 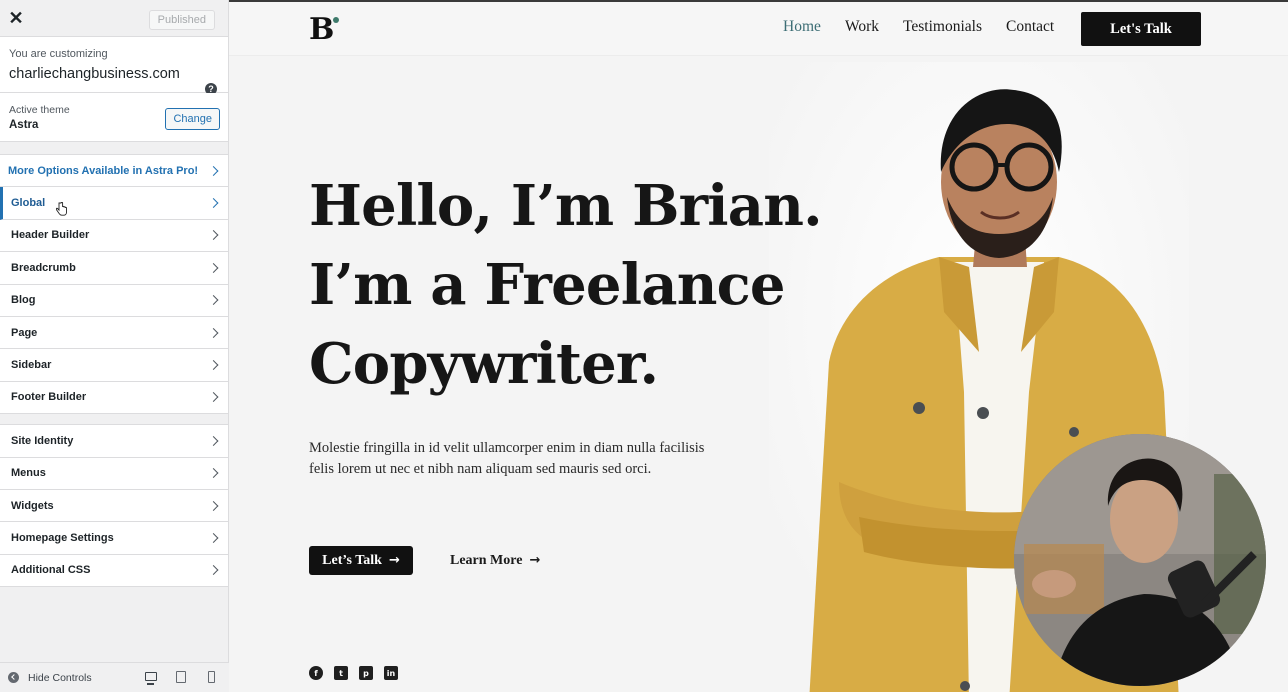 What do you see at coordinates (114, 333) in the screenshot?
I see `panel-page: Page` at bounding box center [114, 333].